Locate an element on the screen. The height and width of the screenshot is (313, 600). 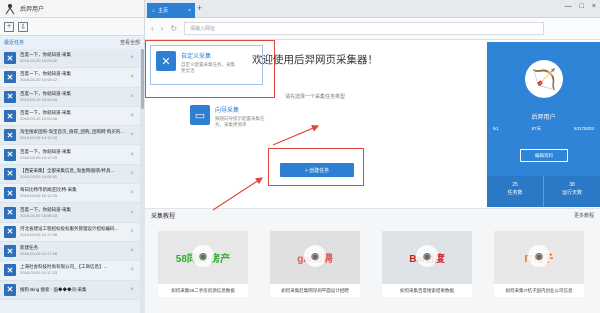
sidebar-toolbar: + ⇩ is located at coordinates (72, 27).